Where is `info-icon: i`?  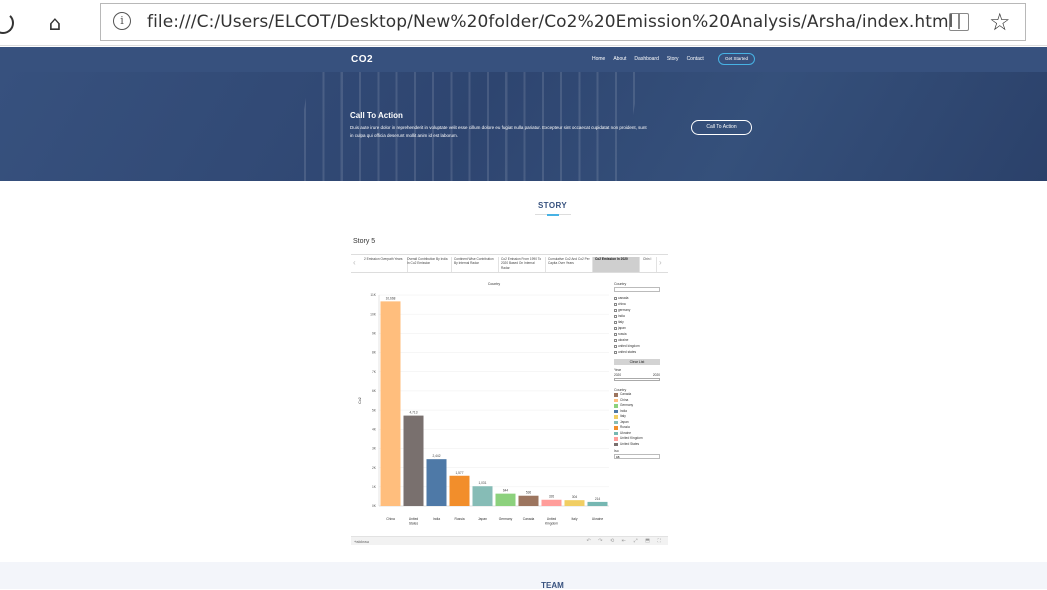
info-icon: i is located at coordinates (122, 21).